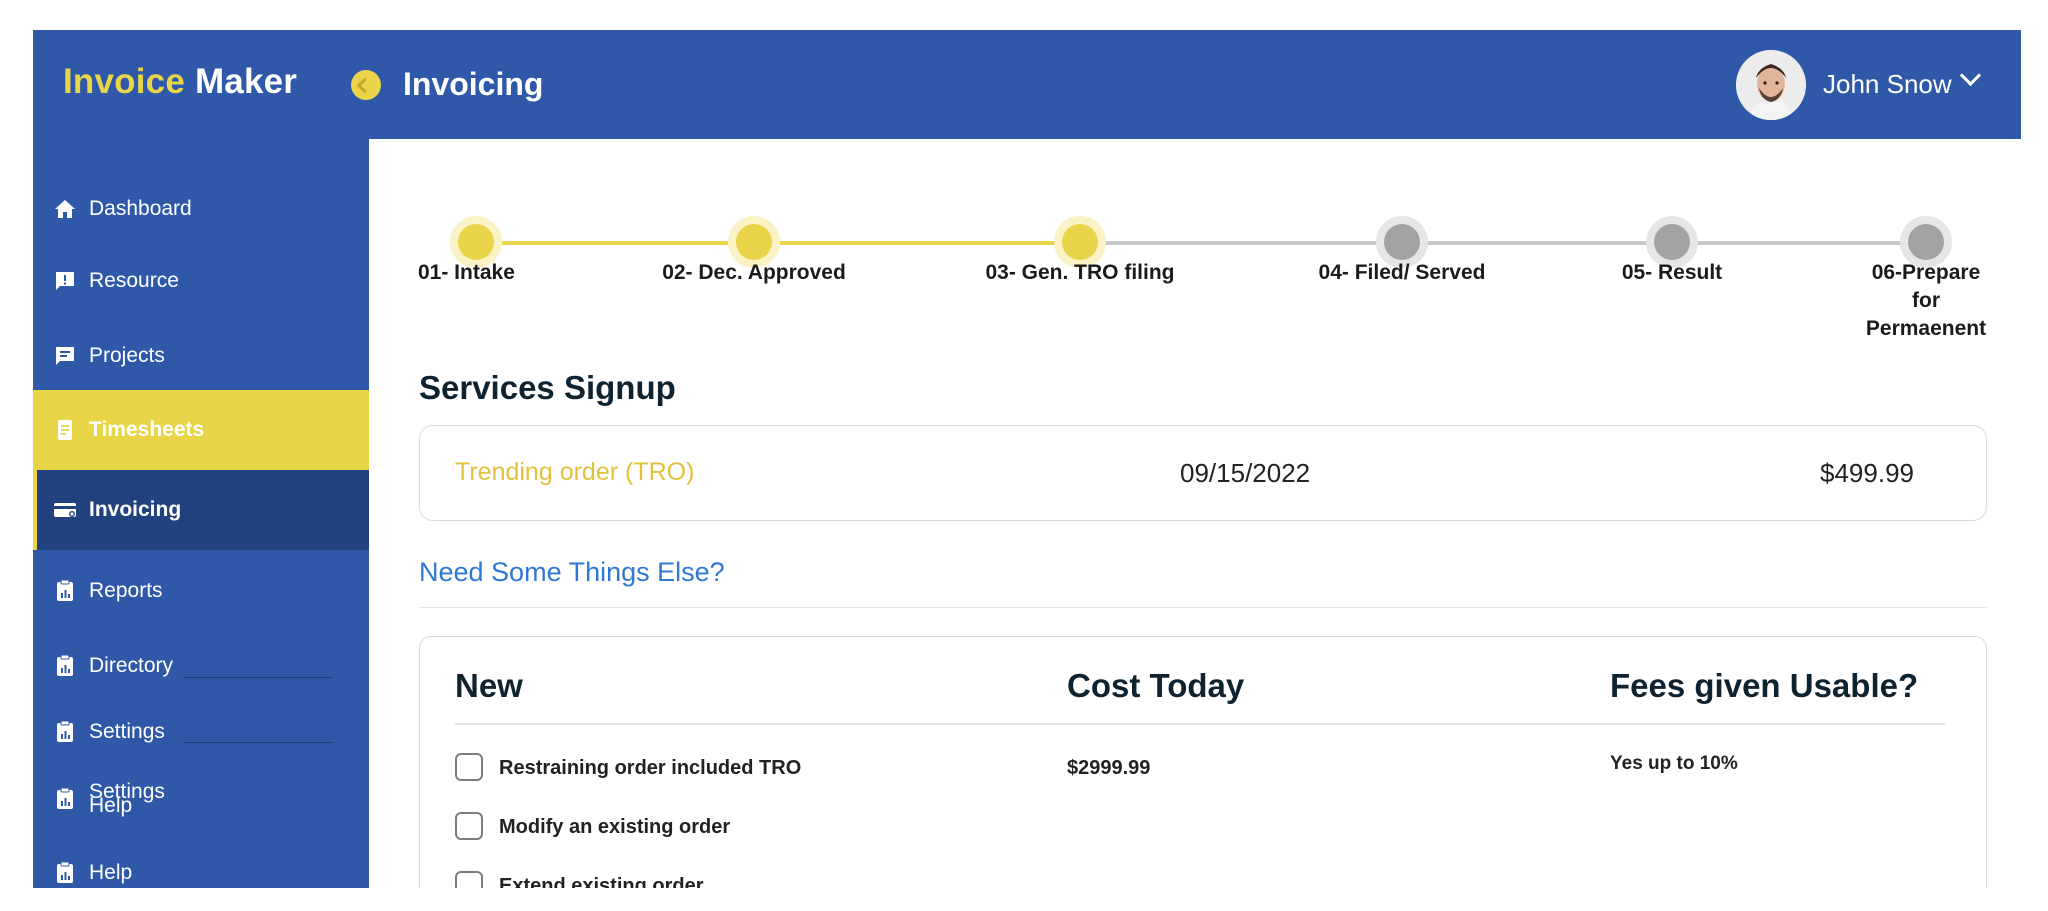  I want to click on brand-word-invoice: Invoice, so click(124, 81).